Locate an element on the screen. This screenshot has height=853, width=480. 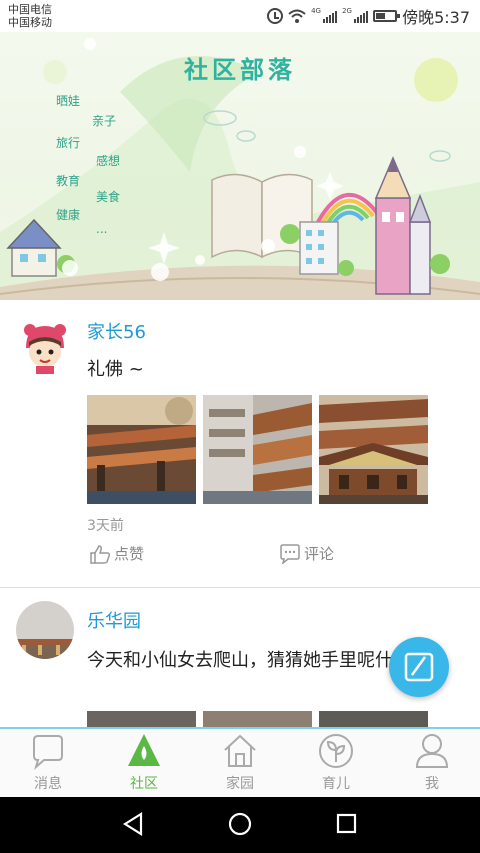
tab-community: 社区 is located at coordinates (144, 763).